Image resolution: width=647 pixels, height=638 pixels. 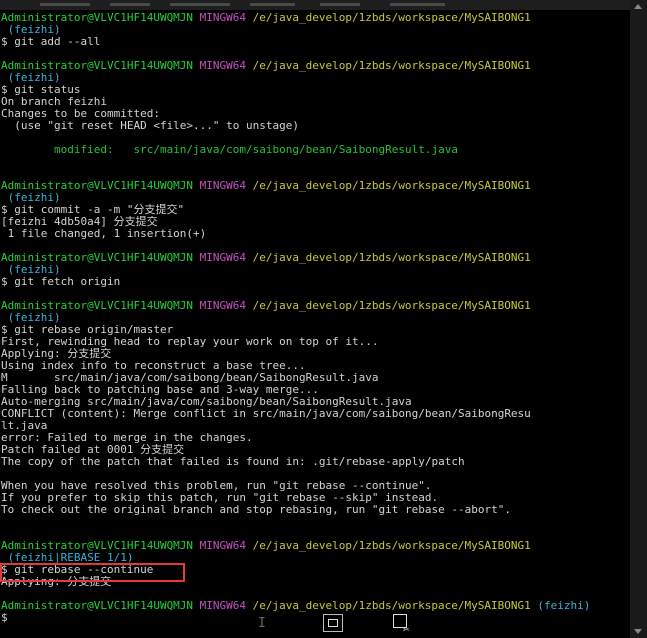 What do you see at coordinates (79, 222) in the screenshot?
I see `output-text: [feizhi 4db50a4] 分支提交` at bounding box center [79, 222].